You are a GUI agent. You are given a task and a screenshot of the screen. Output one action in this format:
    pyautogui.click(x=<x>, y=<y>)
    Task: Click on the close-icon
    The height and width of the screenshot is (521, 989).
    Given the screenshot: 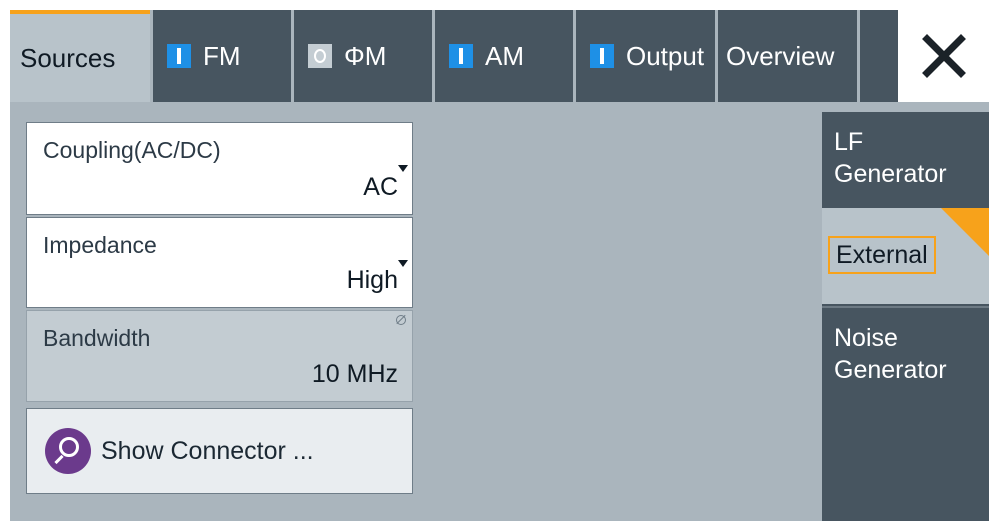 What is the action you would take?
    pyautogui.click(x=943, y=56)
    